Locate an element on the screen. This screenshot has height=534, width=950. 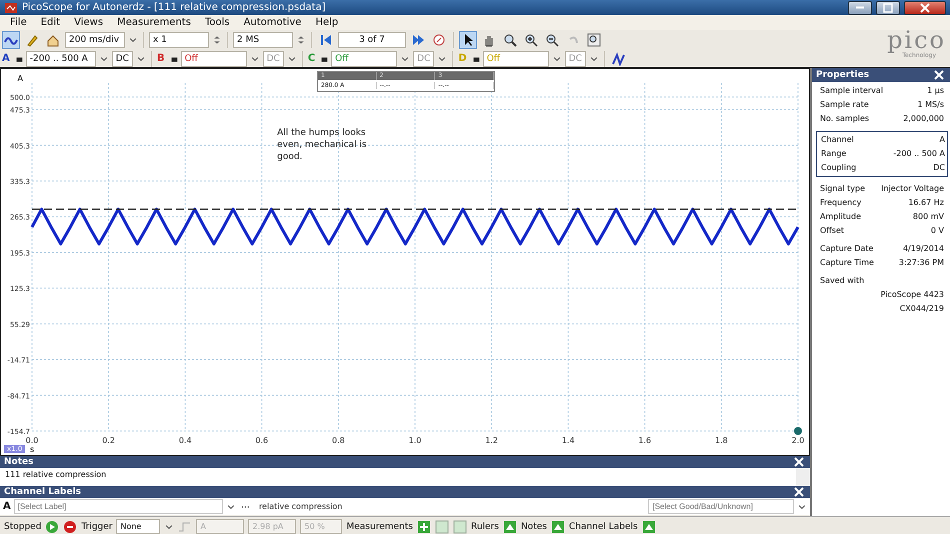
ruler-handle-icon is located at coordinates (798, 431).